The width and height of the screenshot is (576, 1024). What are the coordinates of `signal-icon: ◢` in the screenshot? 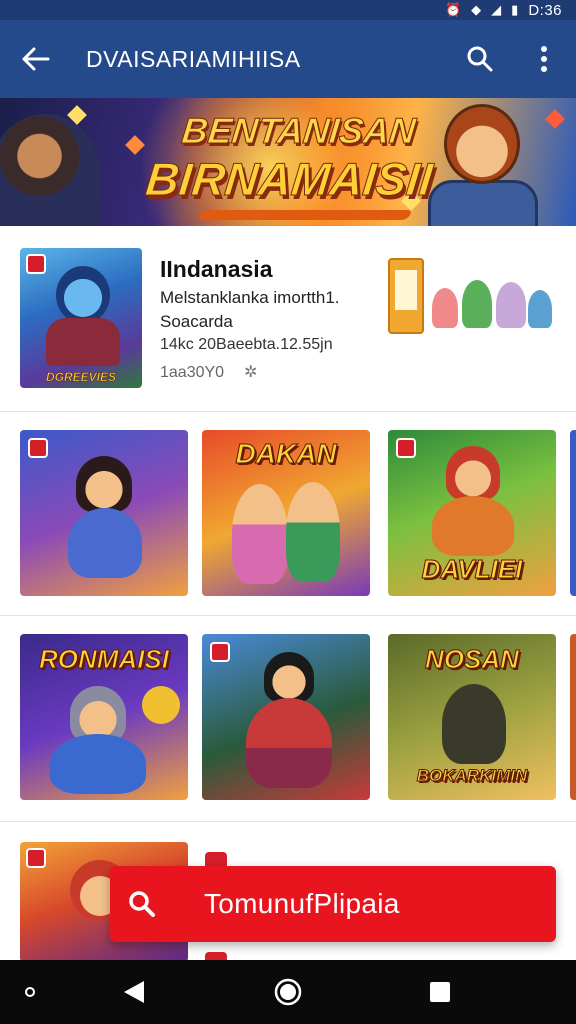 It's located at (496, 9).